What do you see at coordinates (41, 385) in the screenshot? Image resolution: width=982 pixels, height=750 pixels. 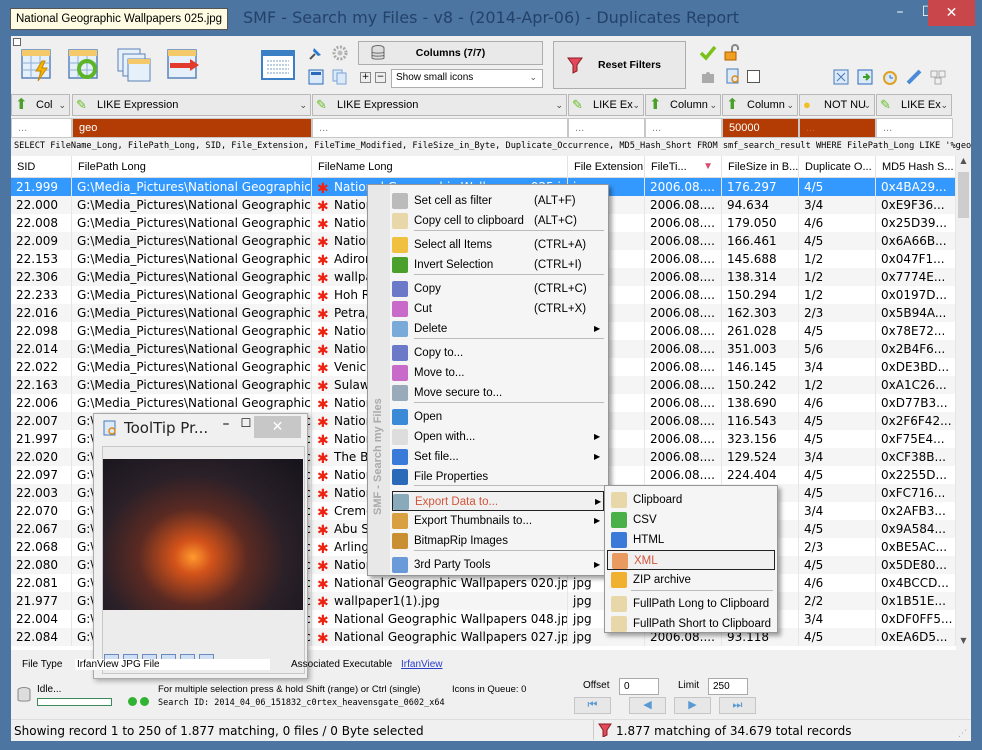 I see `cell-sid: 22.163` at bounding box center [41, 385].